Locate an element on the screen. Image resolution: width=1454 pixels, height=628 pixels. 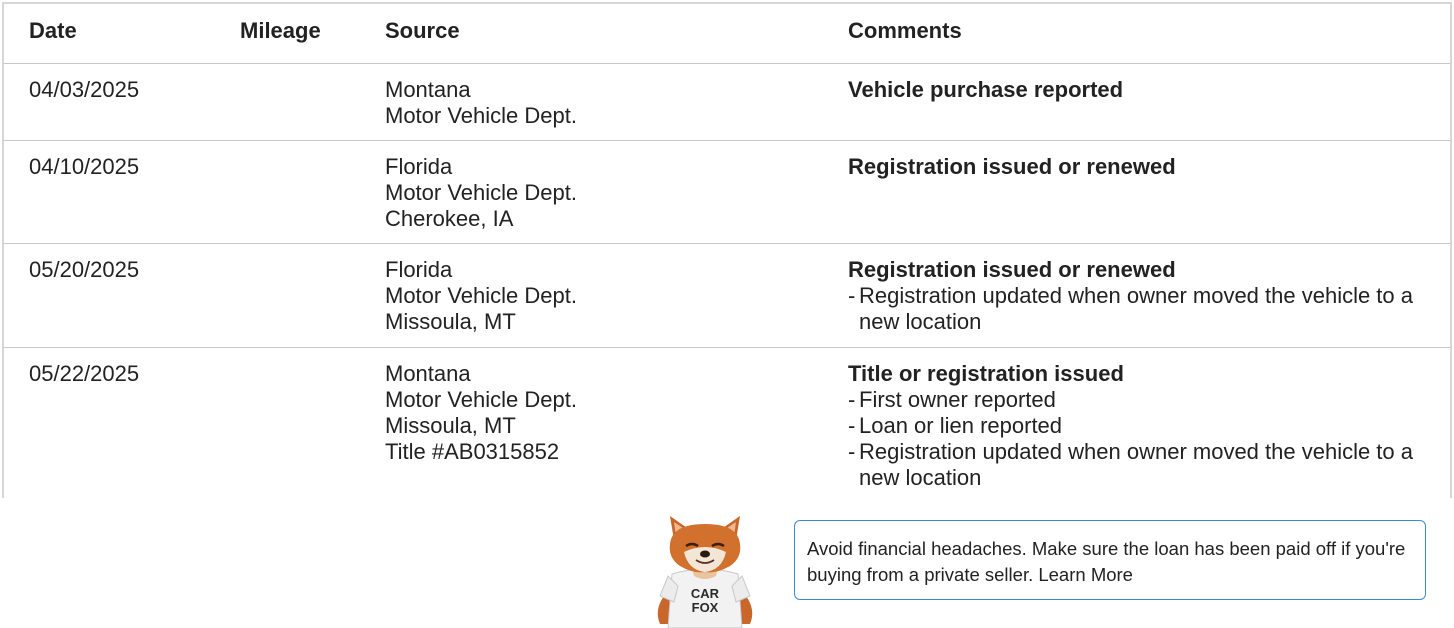
row-date: 04/10/2025 is located at coordinates (84, 166).